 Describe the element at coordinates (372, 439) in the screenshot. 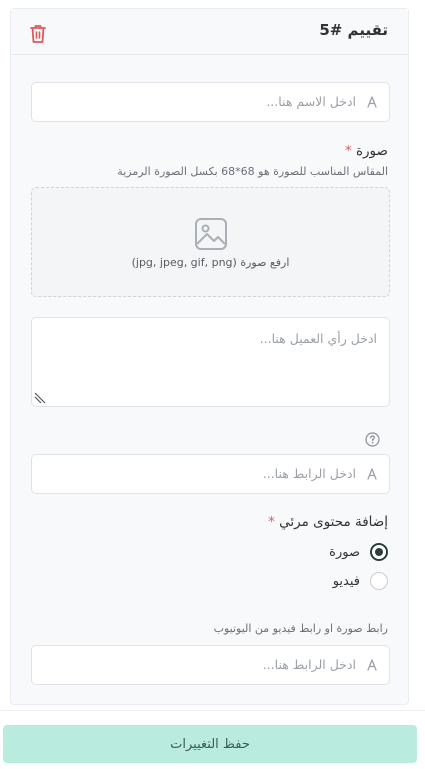

I see `help-circle-icon` at that location.